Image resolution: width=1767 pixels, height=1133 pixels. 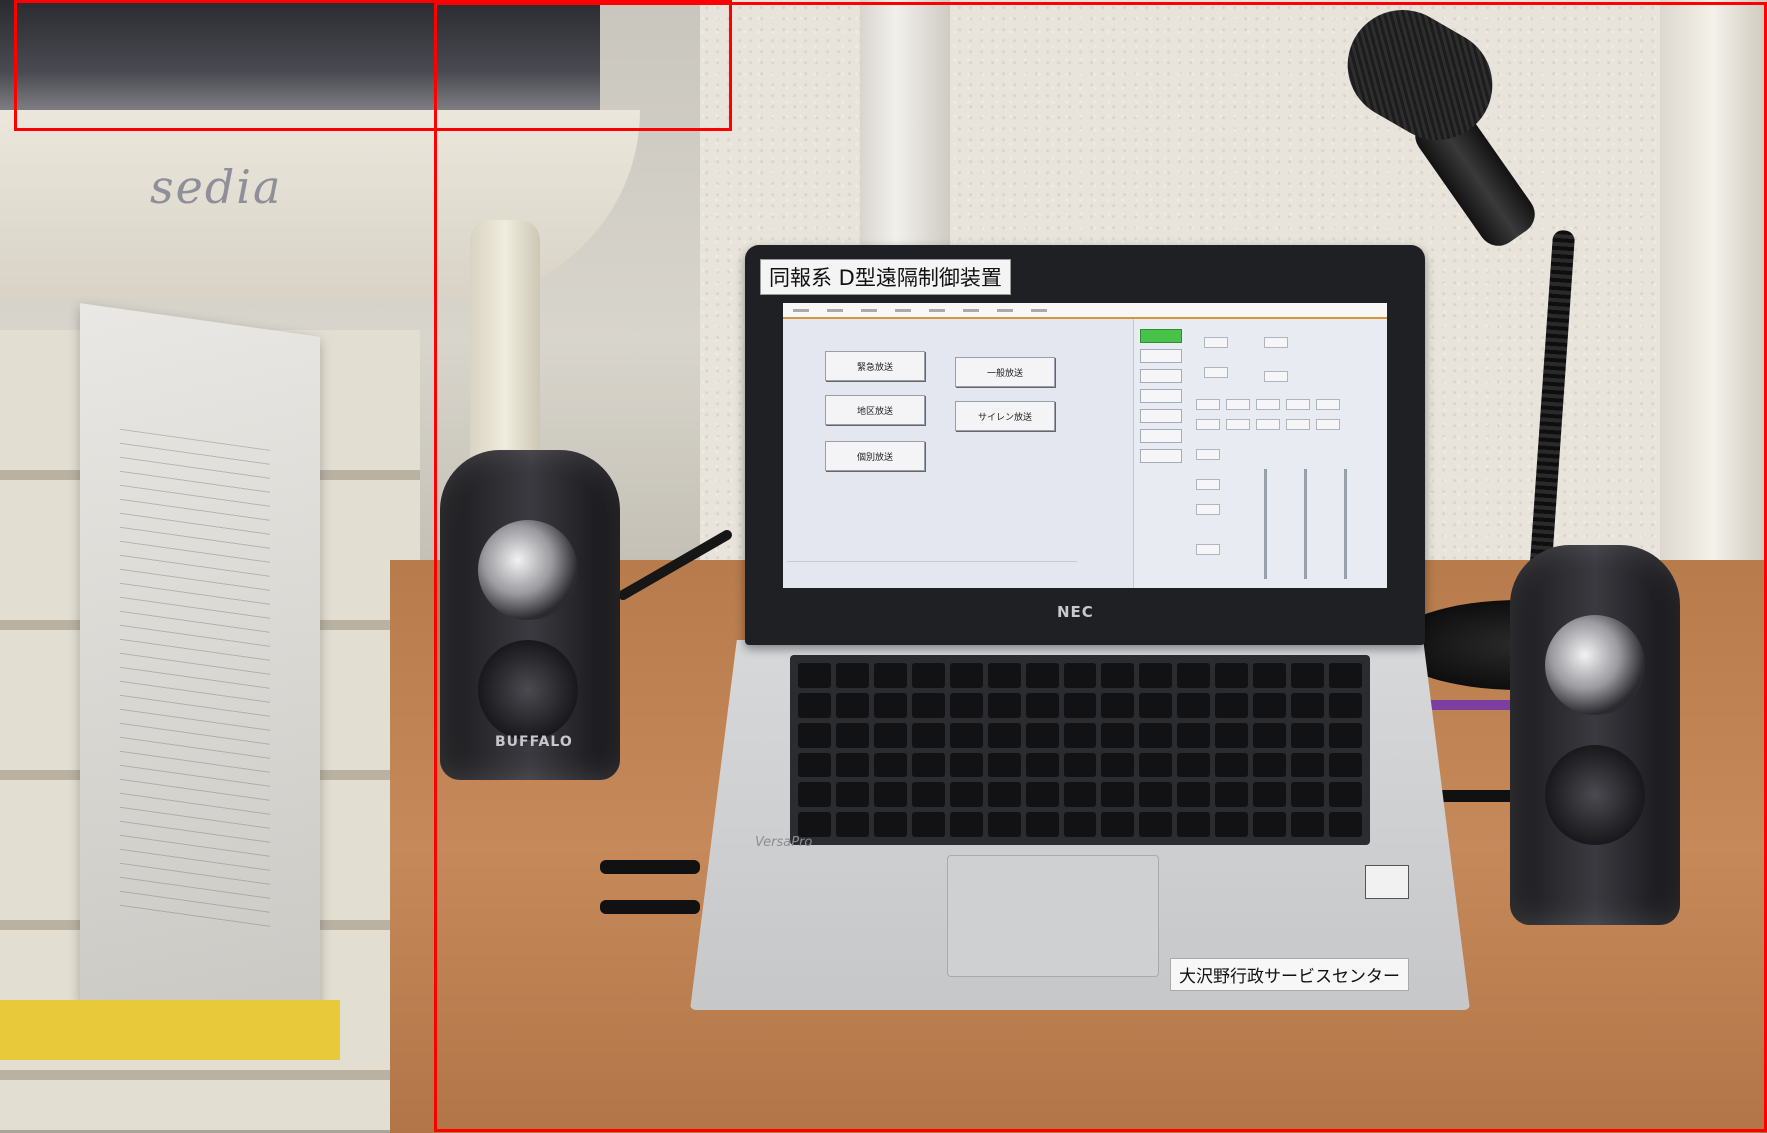 I want to click on tray-brand-label: sedia, so click(x=216, y=187).